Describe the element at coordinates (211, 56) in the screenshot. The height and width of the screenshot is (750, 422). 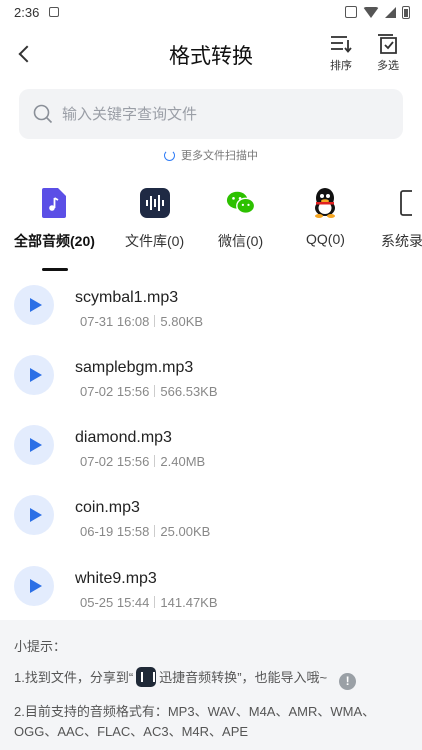
I see `app-header: 格式转换 排序 多选` at that location.